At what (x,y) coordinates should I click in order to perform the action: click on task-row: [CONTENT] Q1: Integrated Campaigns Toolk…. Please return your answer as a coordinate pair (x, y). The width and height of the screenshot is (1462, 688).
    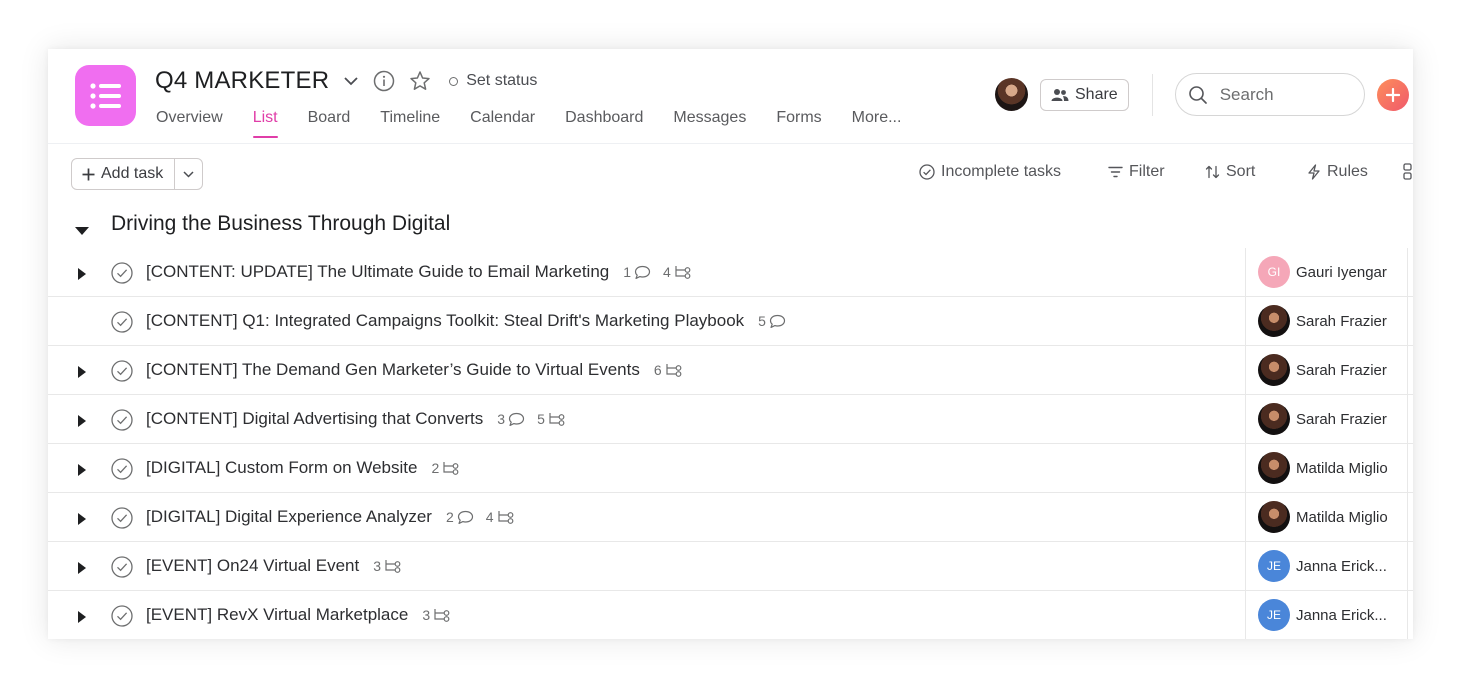
    Looking at the image, I should click on (730, 321).